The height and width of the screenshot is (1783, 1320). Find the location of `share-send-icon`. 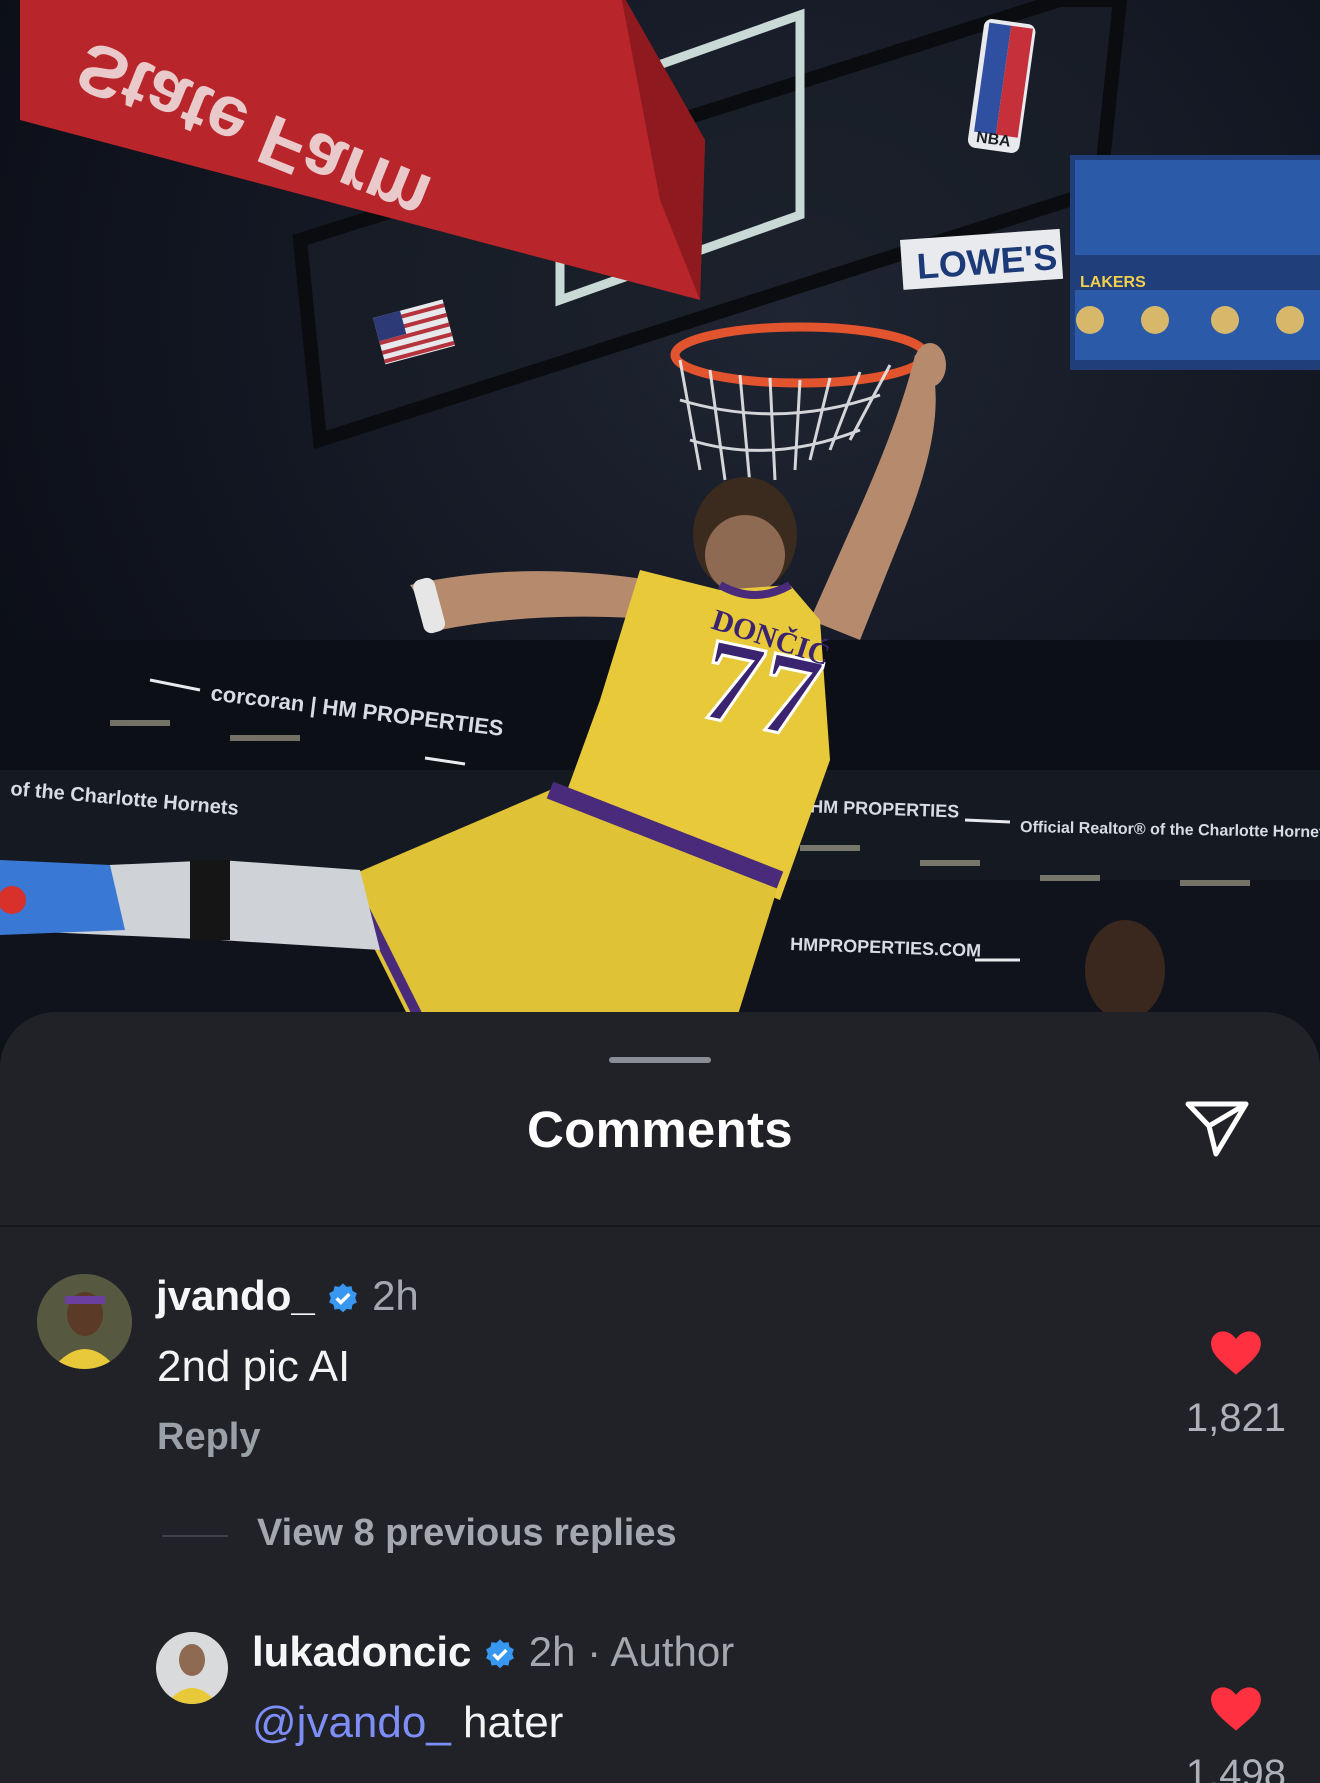

share-send-icon is located at coordinates (1217, 1129).